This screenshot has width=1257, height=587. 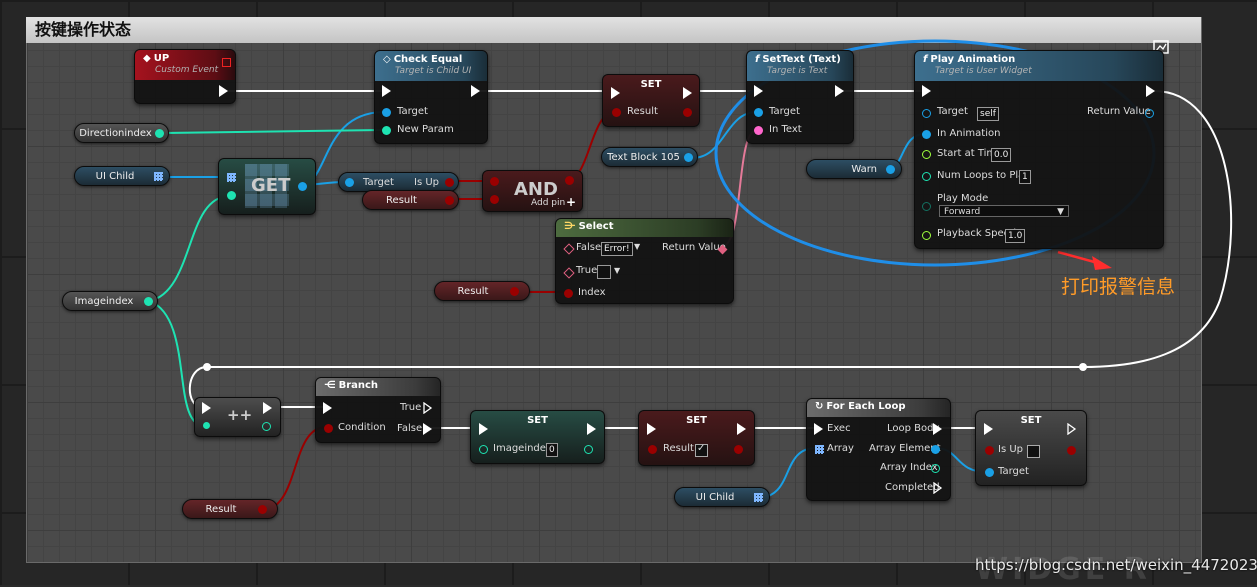 I want to click on and-in-b-pin, so click(x=494, y=199).